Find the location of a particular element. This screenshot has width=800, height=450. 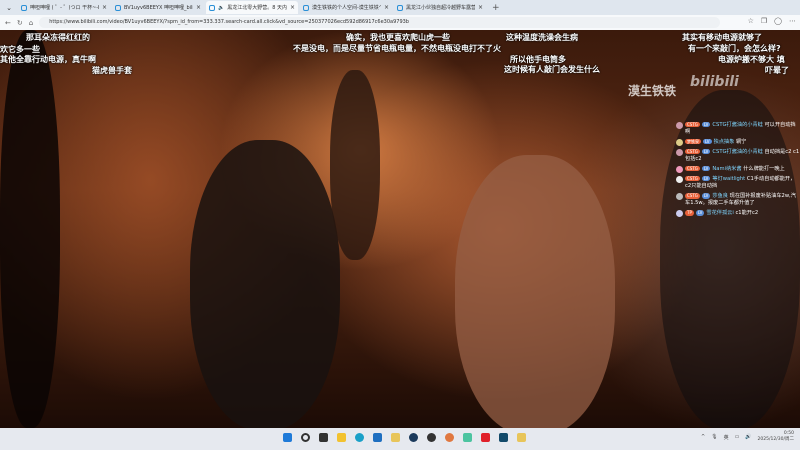

profile-icon: ◯ is located at coordinates (778, 21).